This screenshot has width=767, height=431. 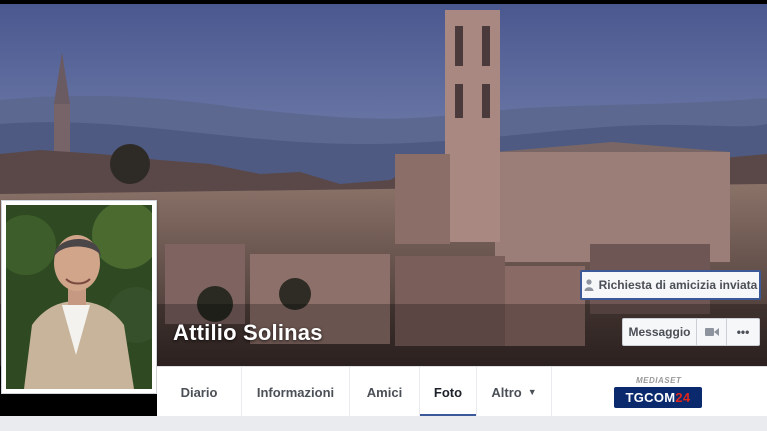 I want to click on tab-foto: Foto, so click(x=448, y=392).